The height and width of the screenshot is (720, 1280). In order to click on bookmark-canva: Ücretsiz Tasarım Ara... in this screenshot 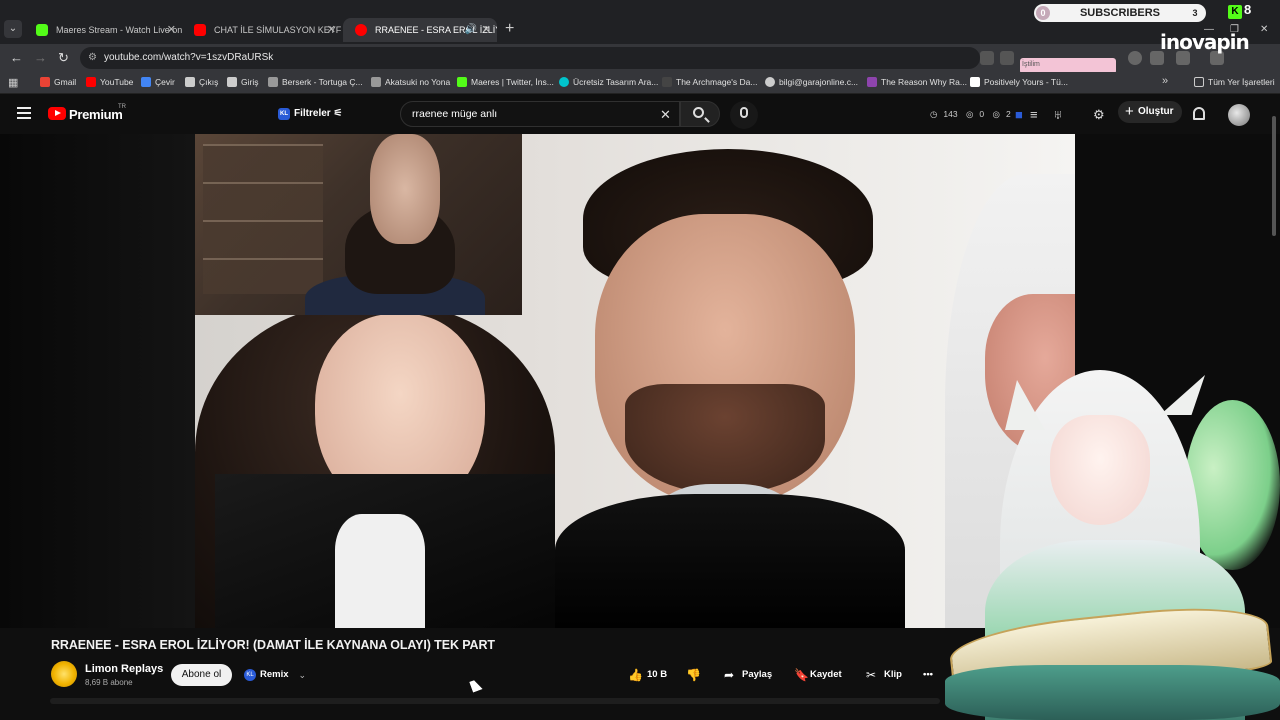, I will do `click(608, 82)`.